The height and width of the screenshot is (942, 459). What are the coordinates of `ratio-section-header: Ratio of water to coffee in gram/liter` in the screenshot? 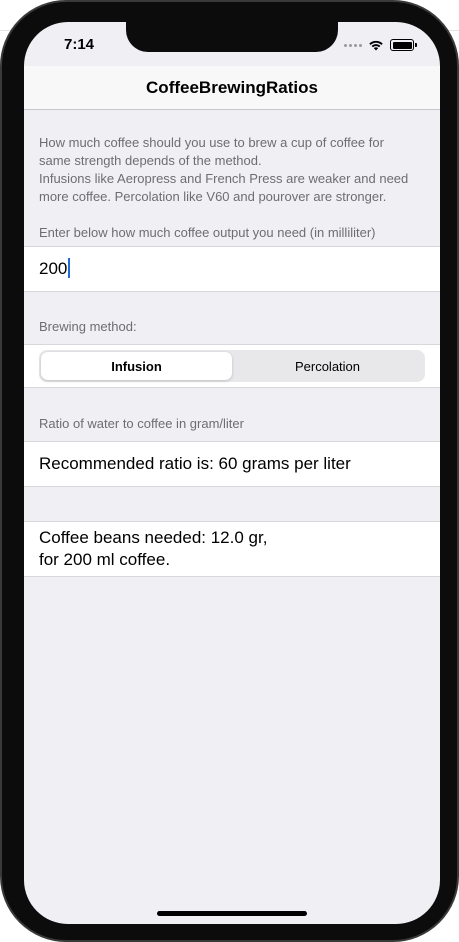 It's located at (141, 423).